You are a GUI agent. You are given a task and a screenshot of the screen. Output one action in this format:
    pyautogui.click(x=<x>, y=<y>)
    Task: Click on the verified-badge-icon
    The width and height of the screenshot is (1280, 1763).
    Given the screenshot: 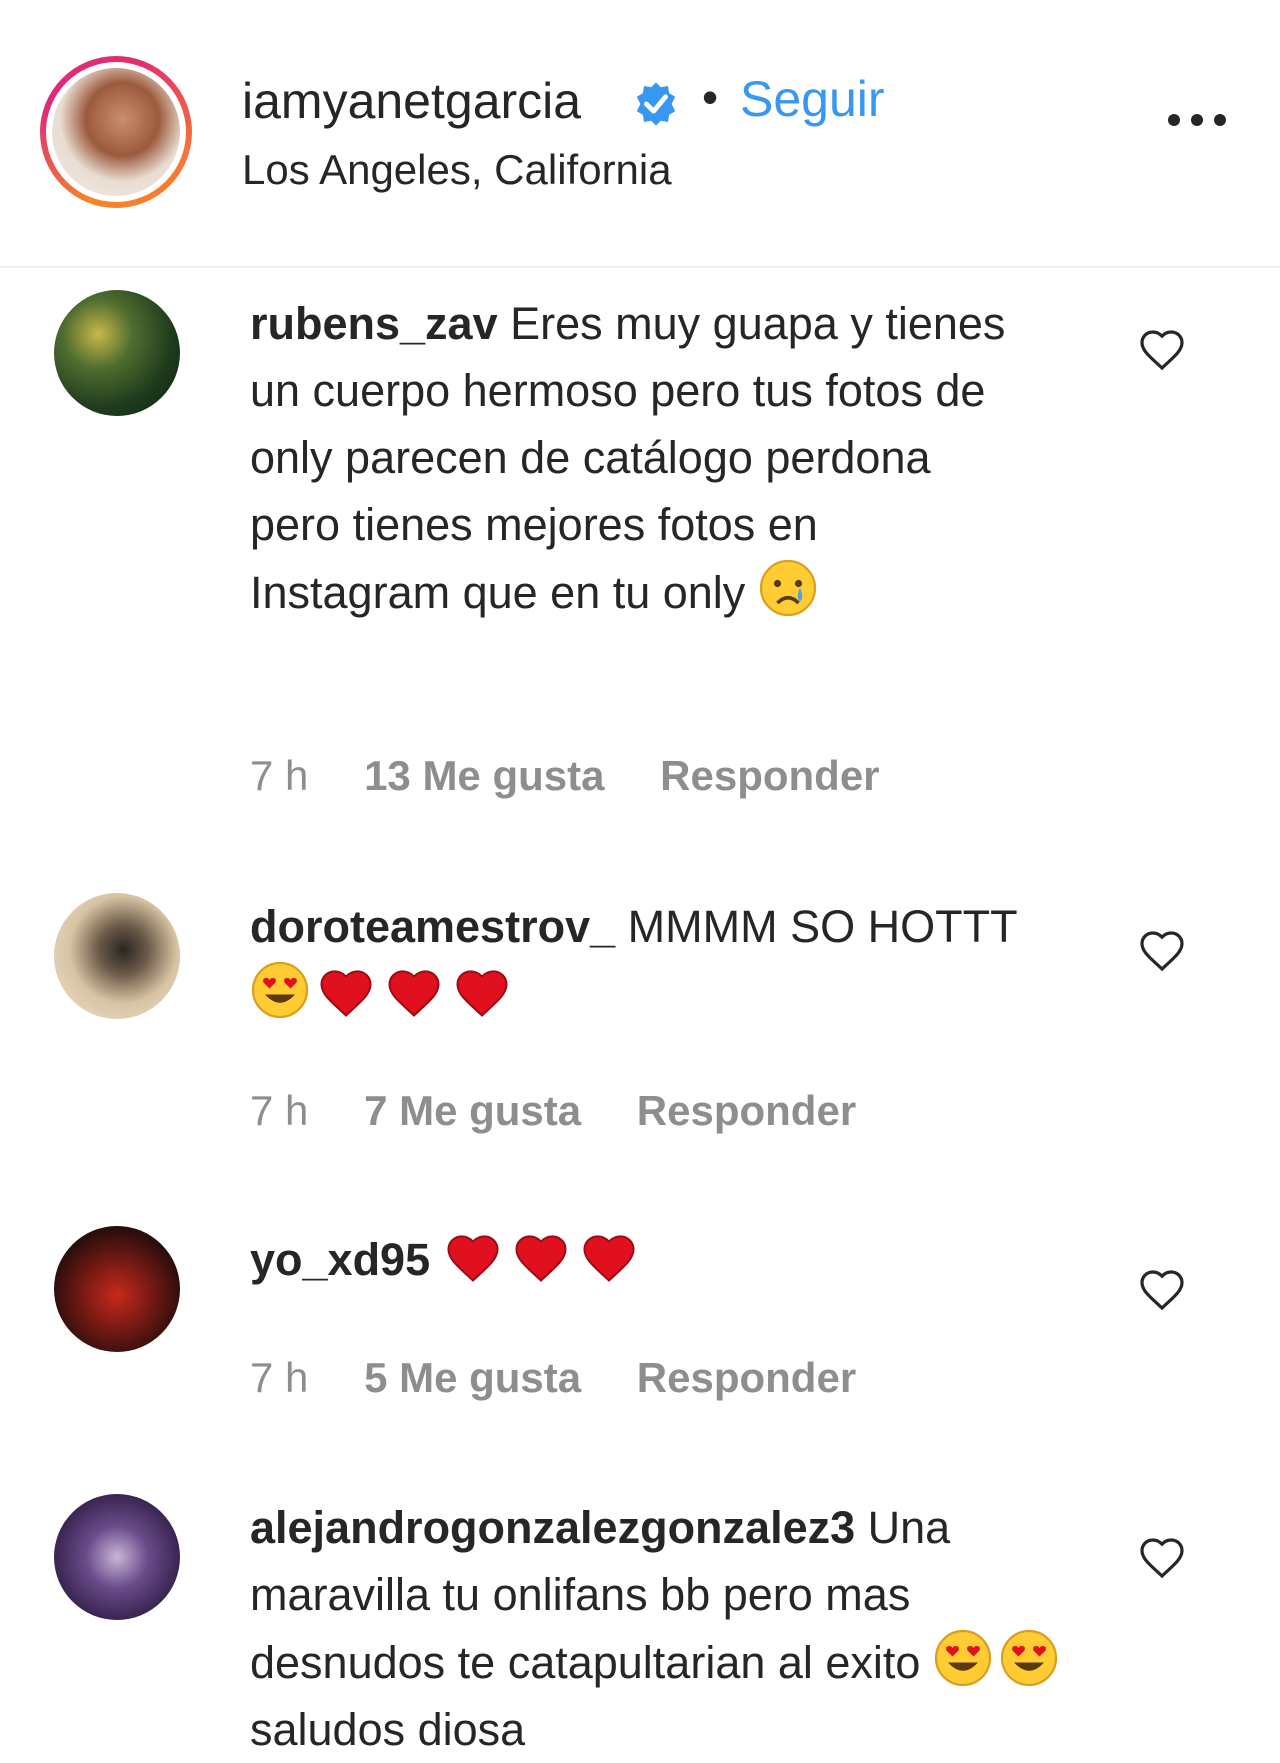 What is the action you would take?
    pyautogui.click(x=656, y=104)
    